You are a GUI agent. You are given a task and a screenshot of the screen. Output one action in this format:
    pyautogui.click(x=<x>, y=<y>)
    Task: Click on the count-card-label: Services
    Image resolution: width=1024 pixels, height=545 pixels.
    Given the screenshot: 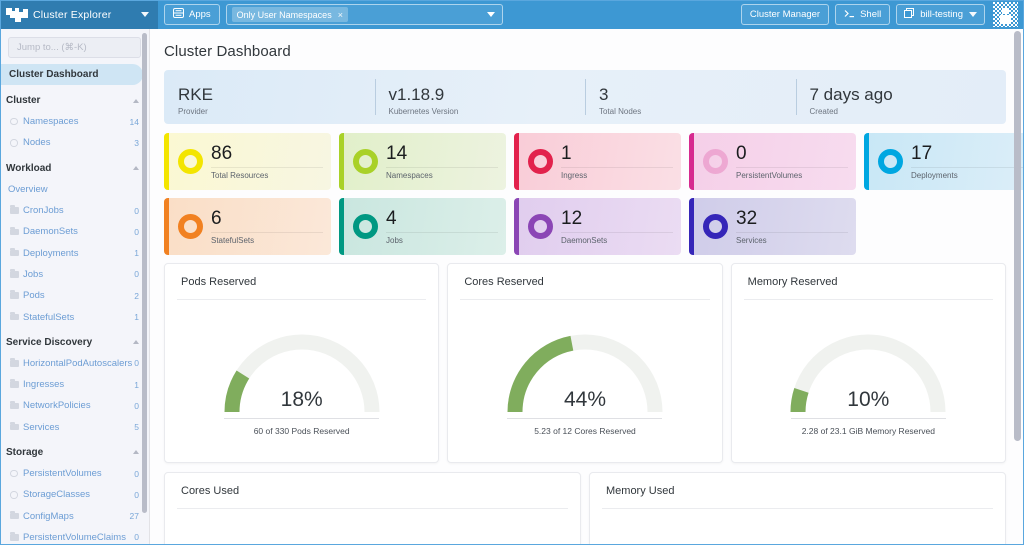 What is the action you would take?
    pyautogui.click(x=751, y=240)
    